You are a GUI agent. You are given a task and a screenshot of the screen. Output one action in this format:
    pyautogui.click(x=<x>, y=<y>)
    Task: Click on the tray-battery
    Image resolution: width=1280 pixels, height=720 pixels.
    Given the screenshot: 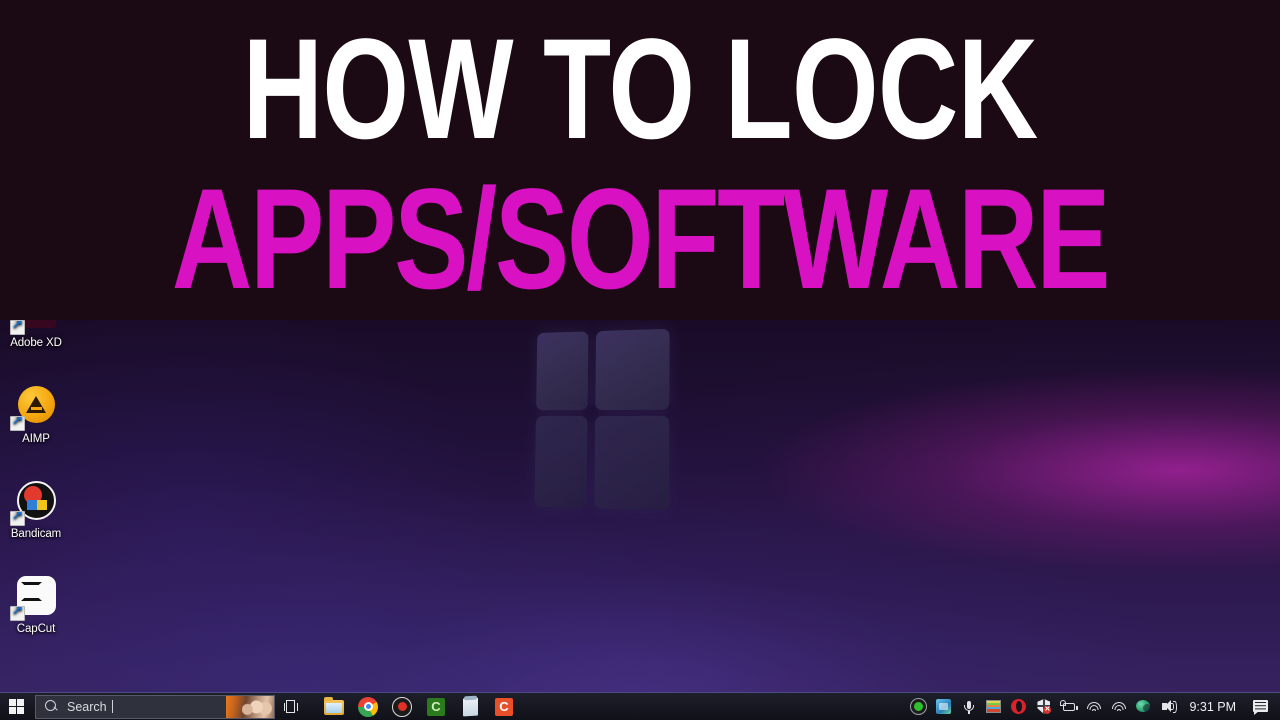 What is the action you would take?
    pyautogui.click(x=1069, y=706)
    